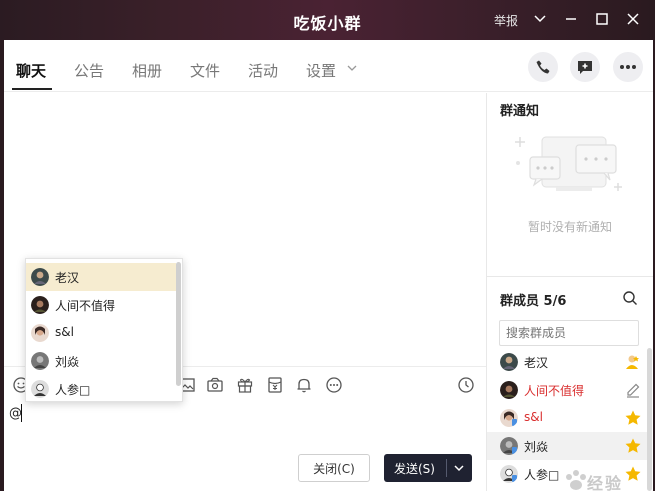 Image resolution: width=655 pixels, height=491 pixels. What do you see at coordinates (567, 446) in the screenshot?
I see `member-item: 刘焱` at bounding box center [567, 446].